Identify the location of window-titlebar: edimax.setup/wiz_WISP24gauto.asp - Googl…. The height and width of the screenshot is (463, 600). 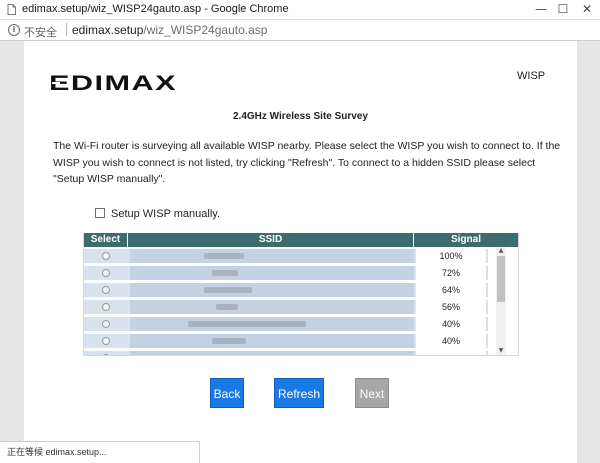
(300, 10).